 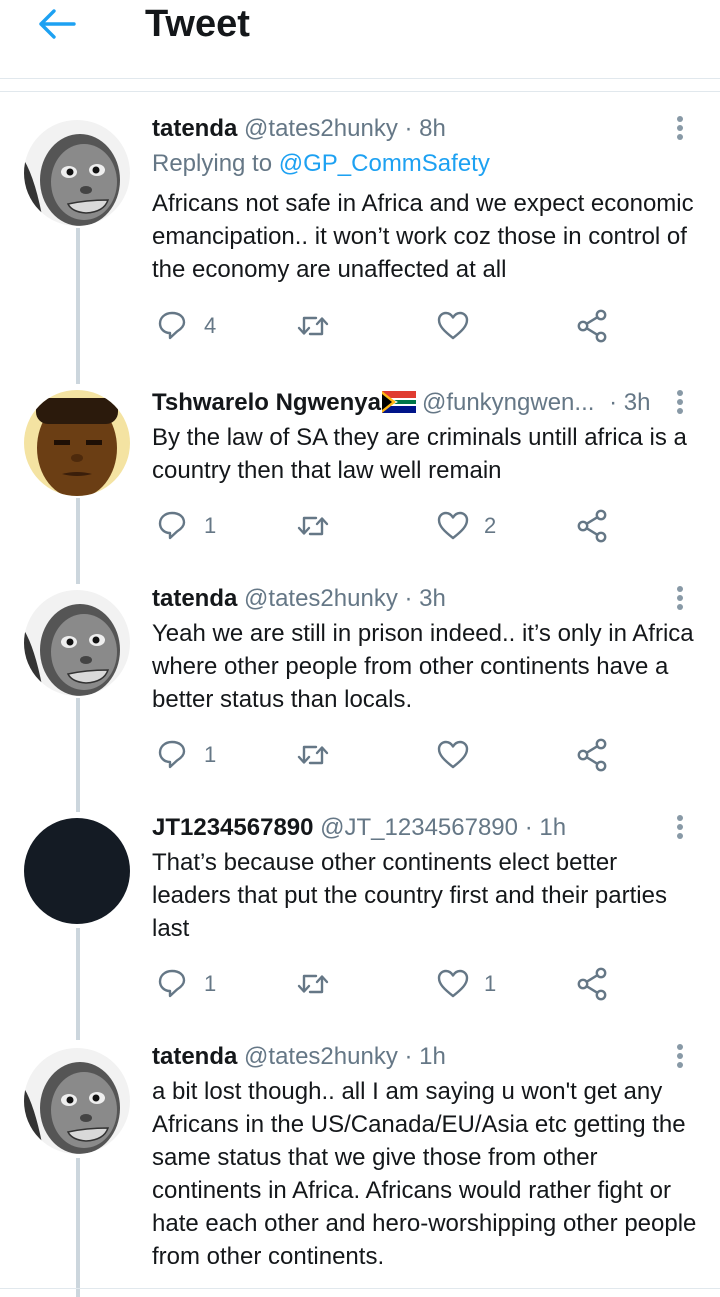 I want to click on tweet-header: tatenda @tates2hunky · 3h, so click(x=299, y=599).